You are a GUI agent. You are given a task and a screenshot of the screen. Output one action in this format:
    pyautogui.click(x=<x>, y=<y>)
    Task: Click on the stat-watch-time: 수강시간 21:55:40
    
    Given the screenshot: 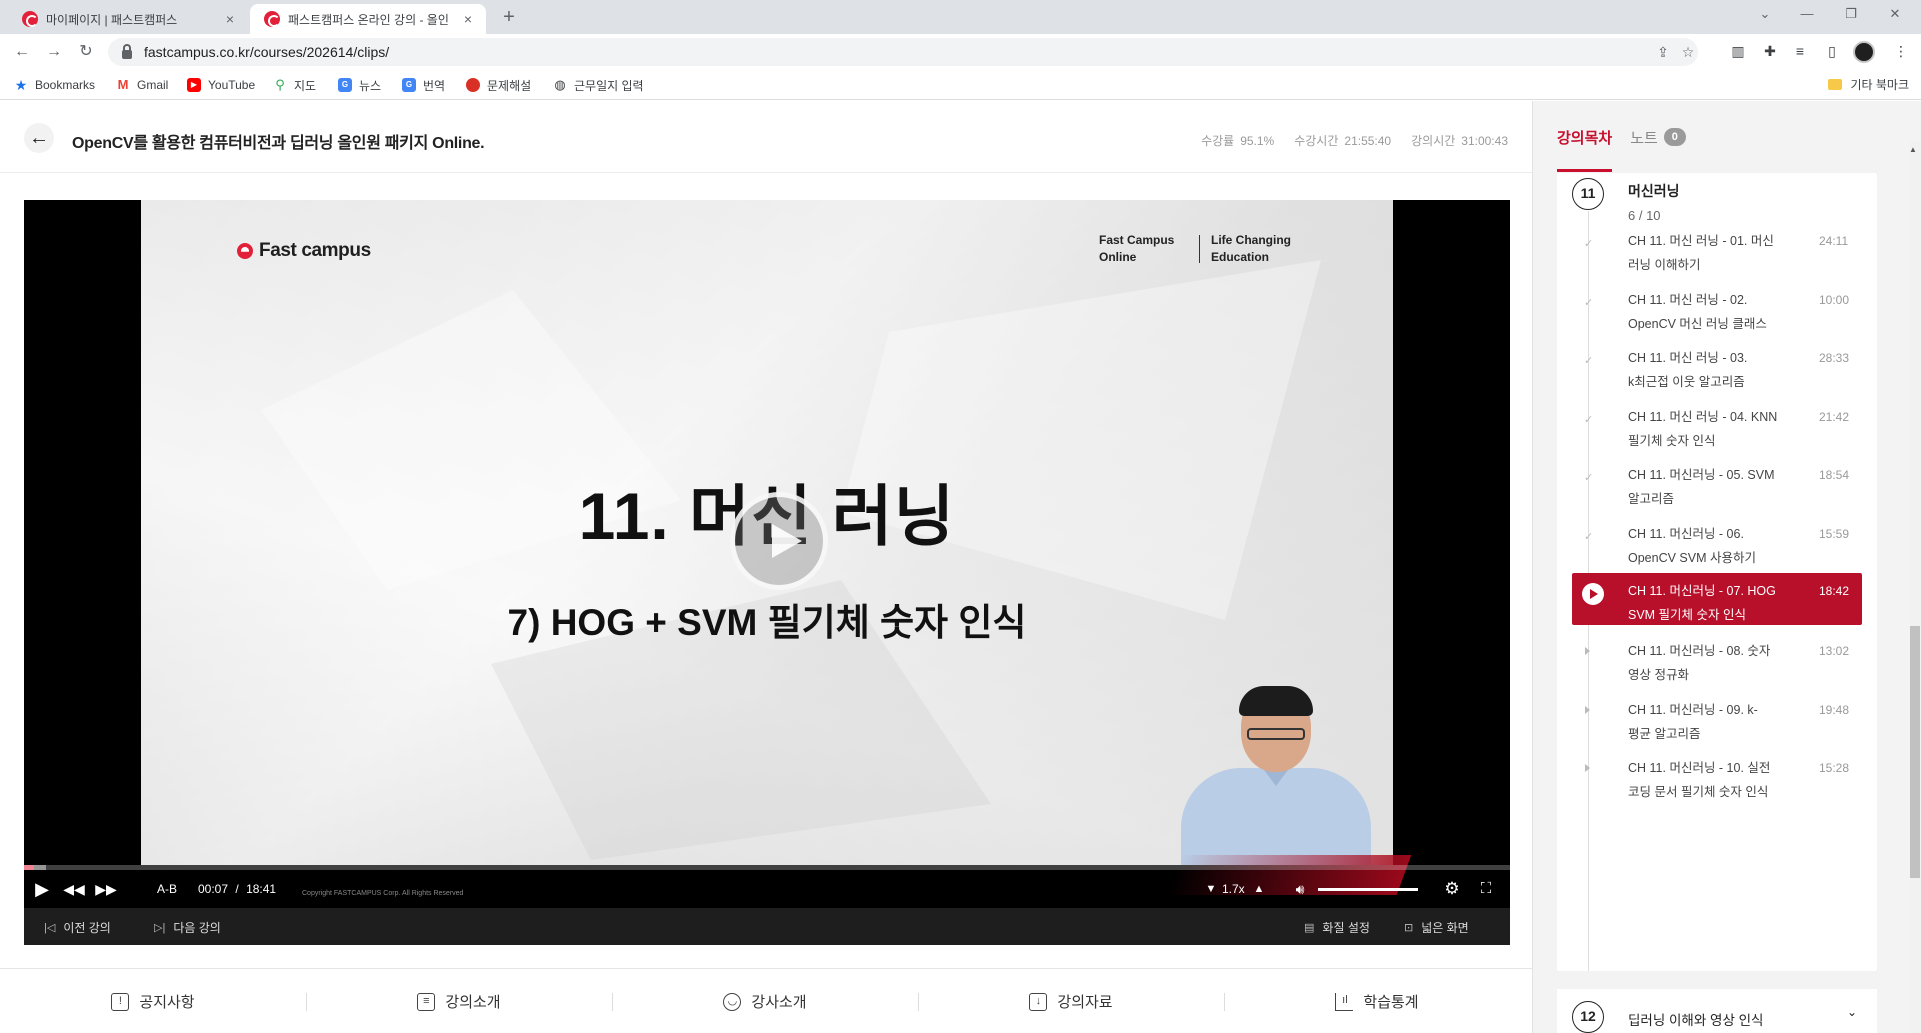 What is the action you would take?
    pyautogui.click(x=1343, y=141)
    